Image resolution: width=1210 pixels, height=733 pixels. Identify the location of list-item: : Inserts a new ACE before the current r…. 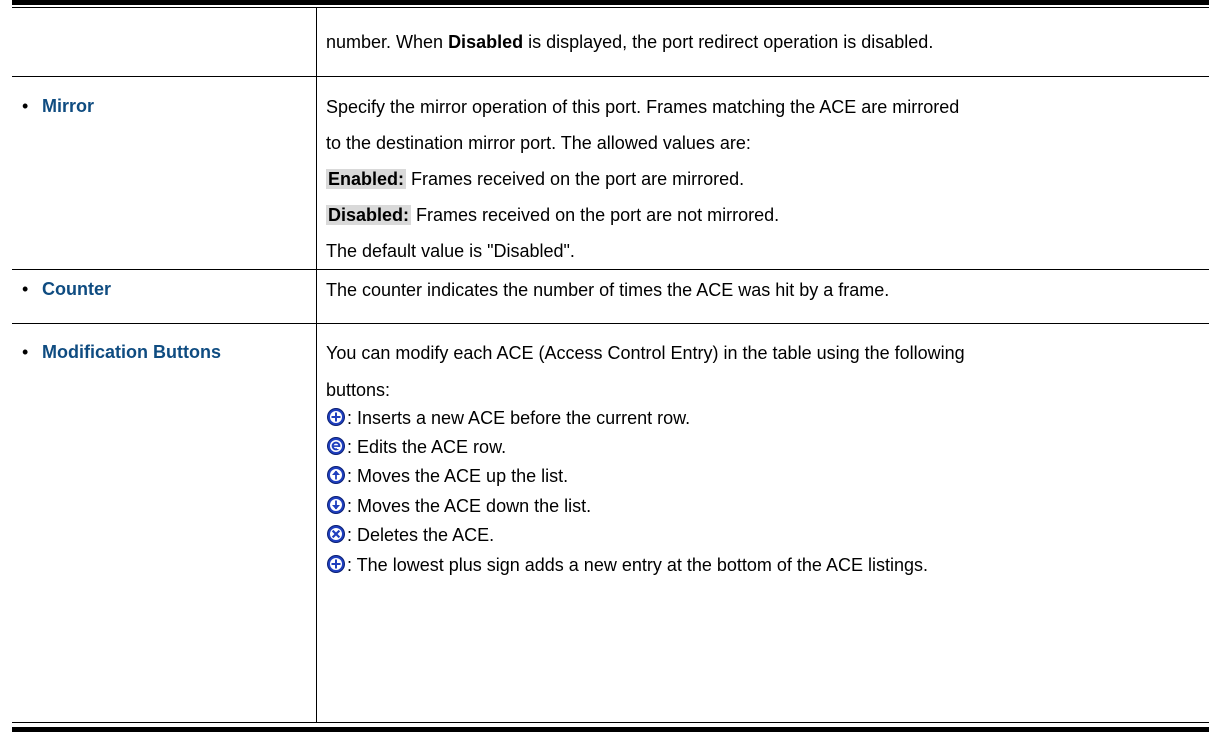
(766, 418).